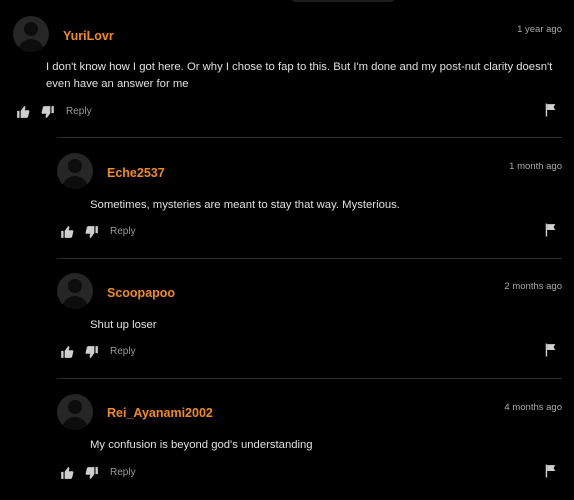 Image resolution: width=574 pixels, height=500 pixels. I want to click on comment-timestamp: 4 months ago, so click(533, 407).